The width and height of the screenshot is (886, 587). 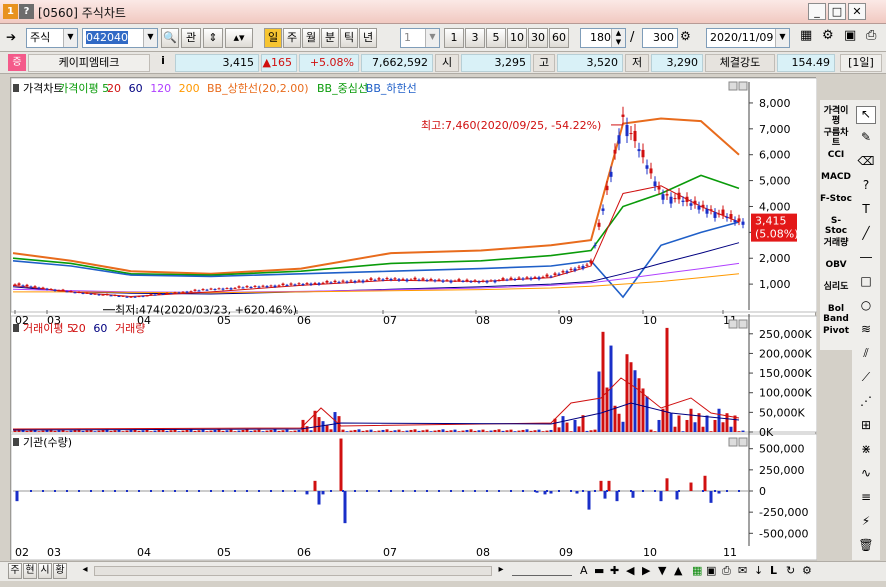 I want to click on bars-icon: ≡, so click(x=866, y=499).